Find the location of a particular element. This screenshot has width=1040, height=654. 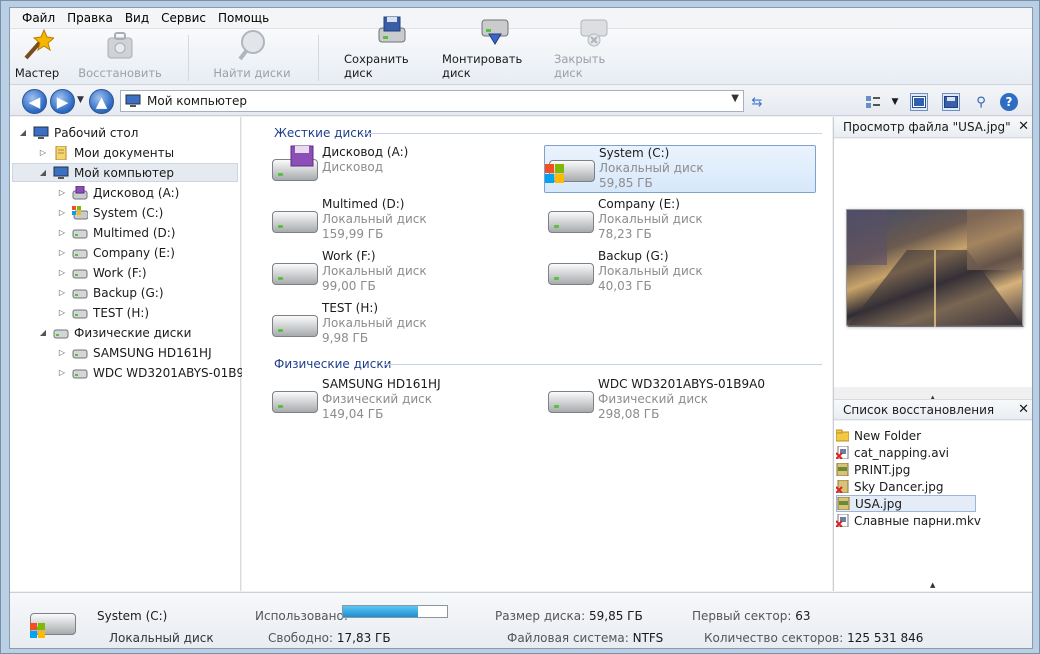

recovery-list-item: USA.jpg is located at coordinates (906, 503).